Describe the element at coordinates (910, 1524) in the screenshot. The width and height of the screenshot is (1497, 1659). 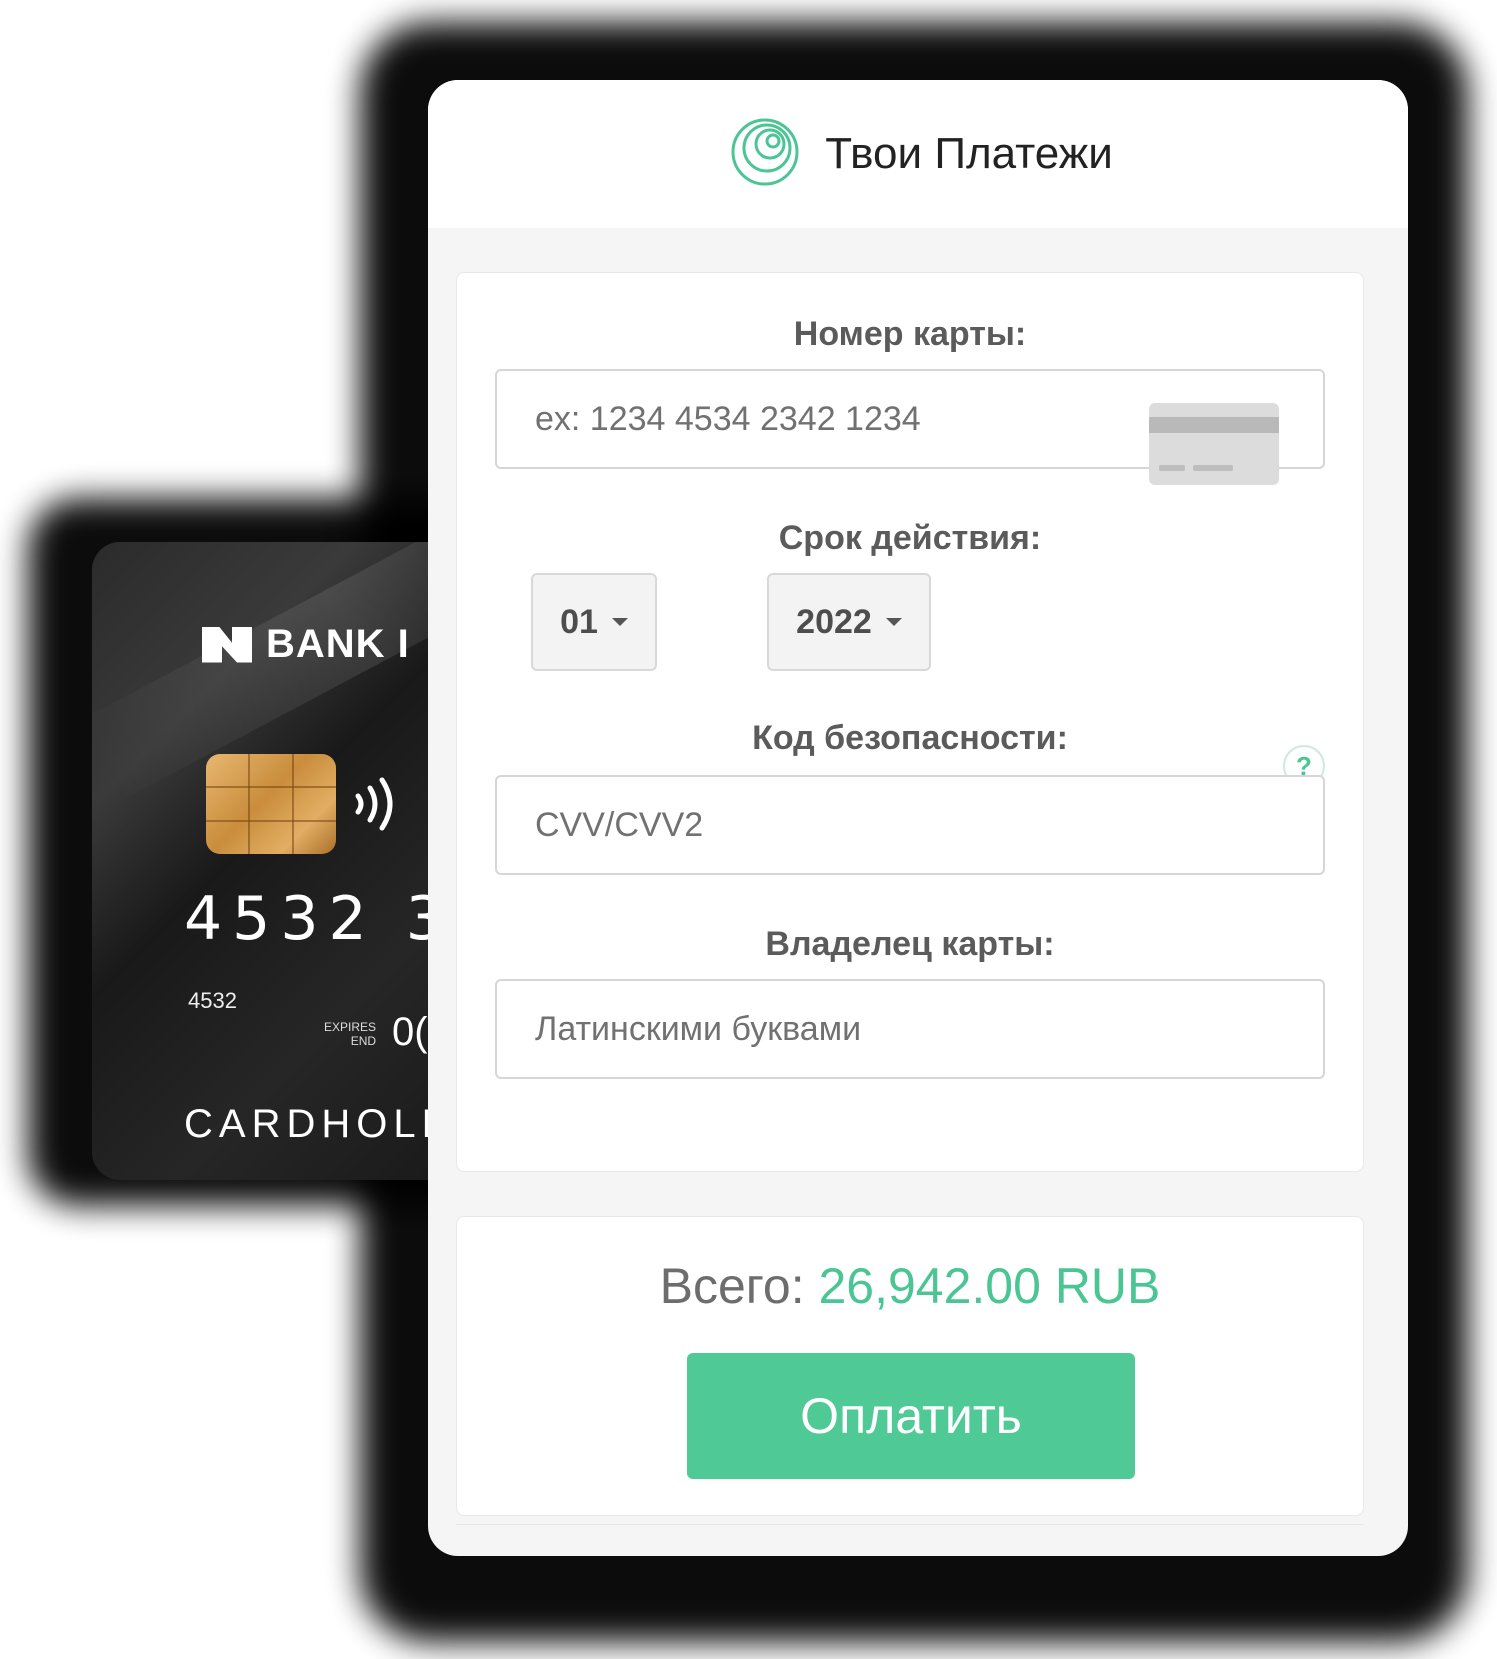
I see `divider` at that location.